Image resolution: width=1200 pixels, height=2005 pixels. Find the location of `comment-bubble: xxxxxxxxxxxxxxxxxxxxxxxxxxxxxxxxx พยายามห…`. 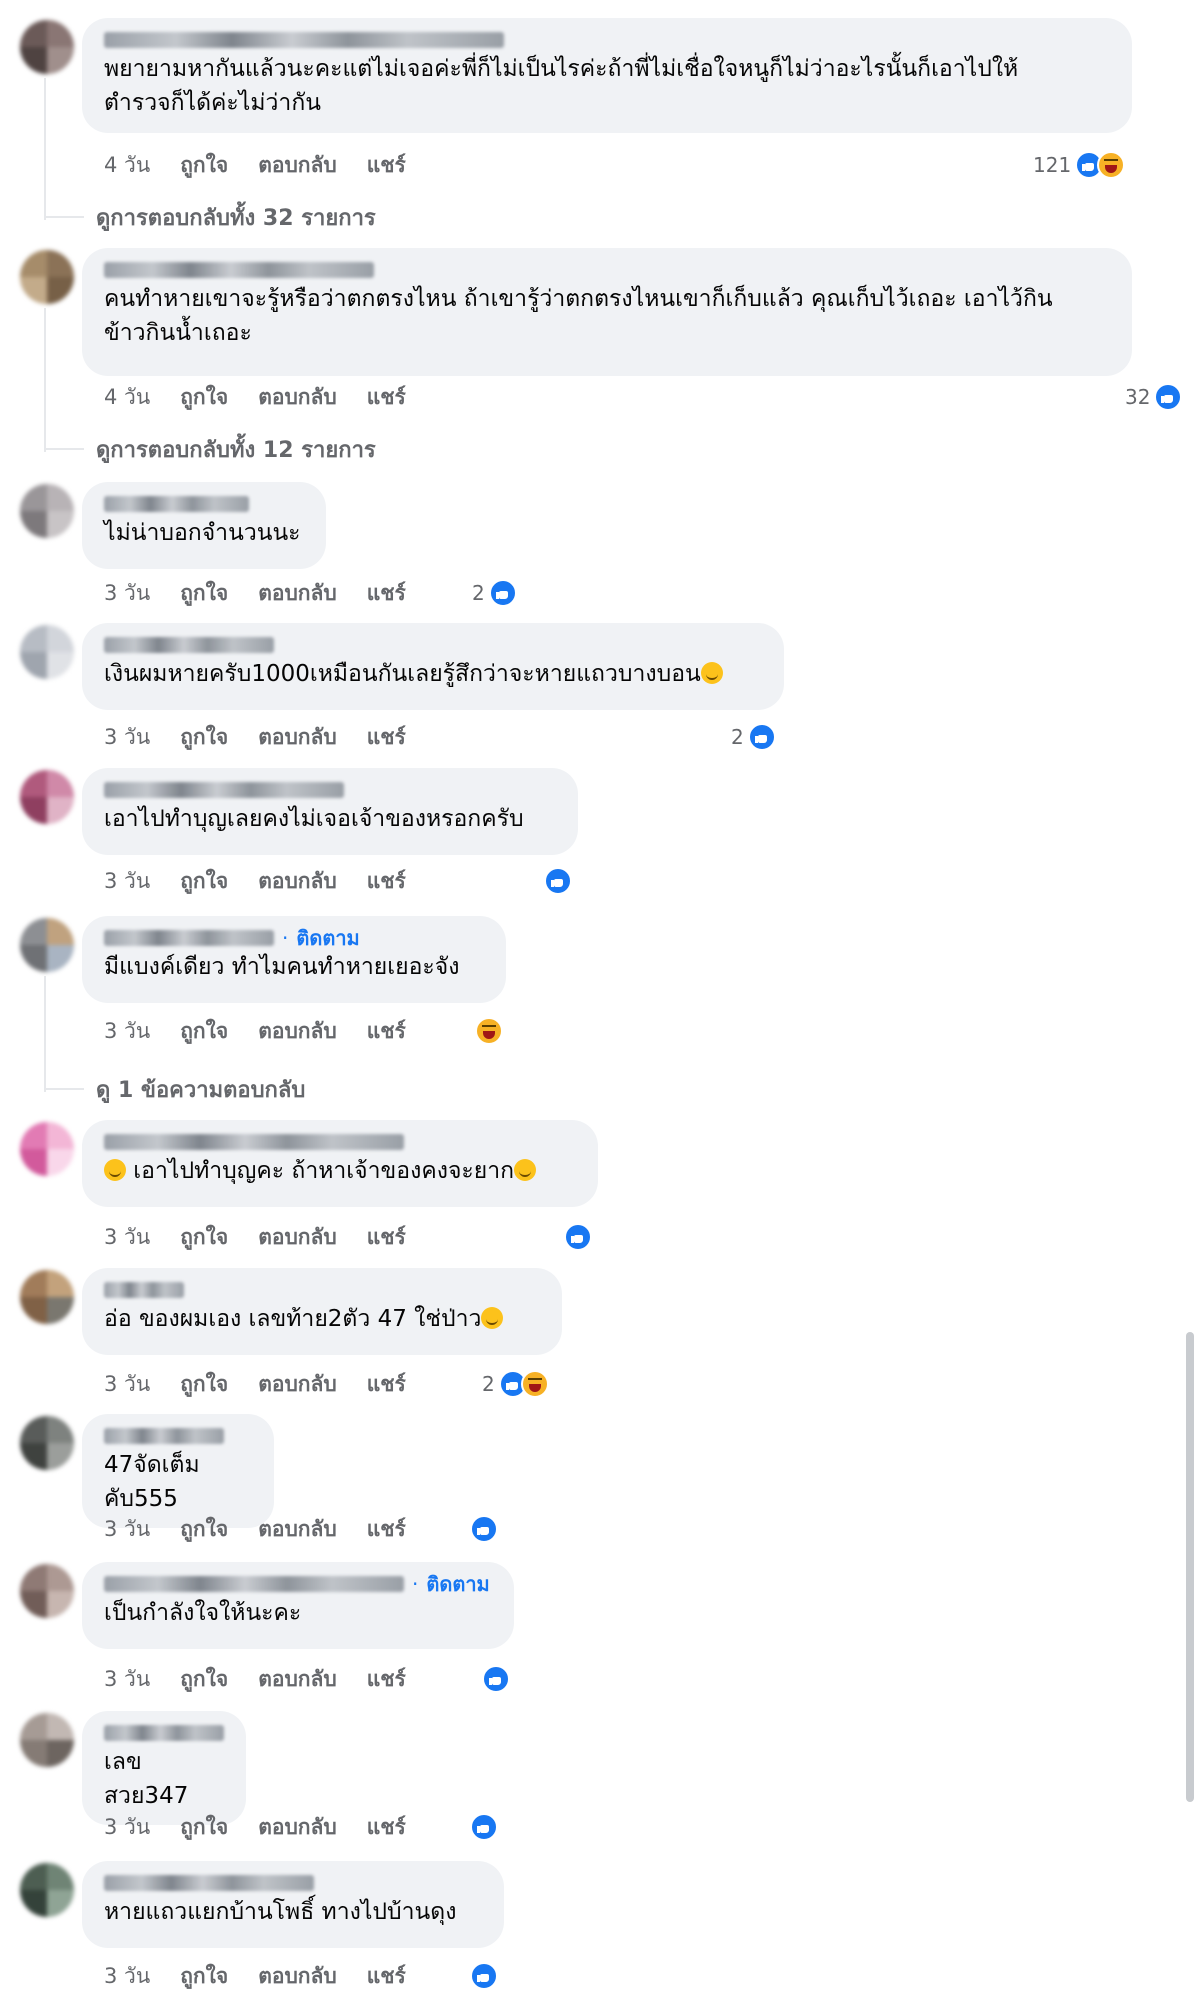

comment-bubble: xxxxxxxxxxxxxxxxxxxxxxxxxxxxxxxxx พยายามห… is located at coordinates (607, 75).